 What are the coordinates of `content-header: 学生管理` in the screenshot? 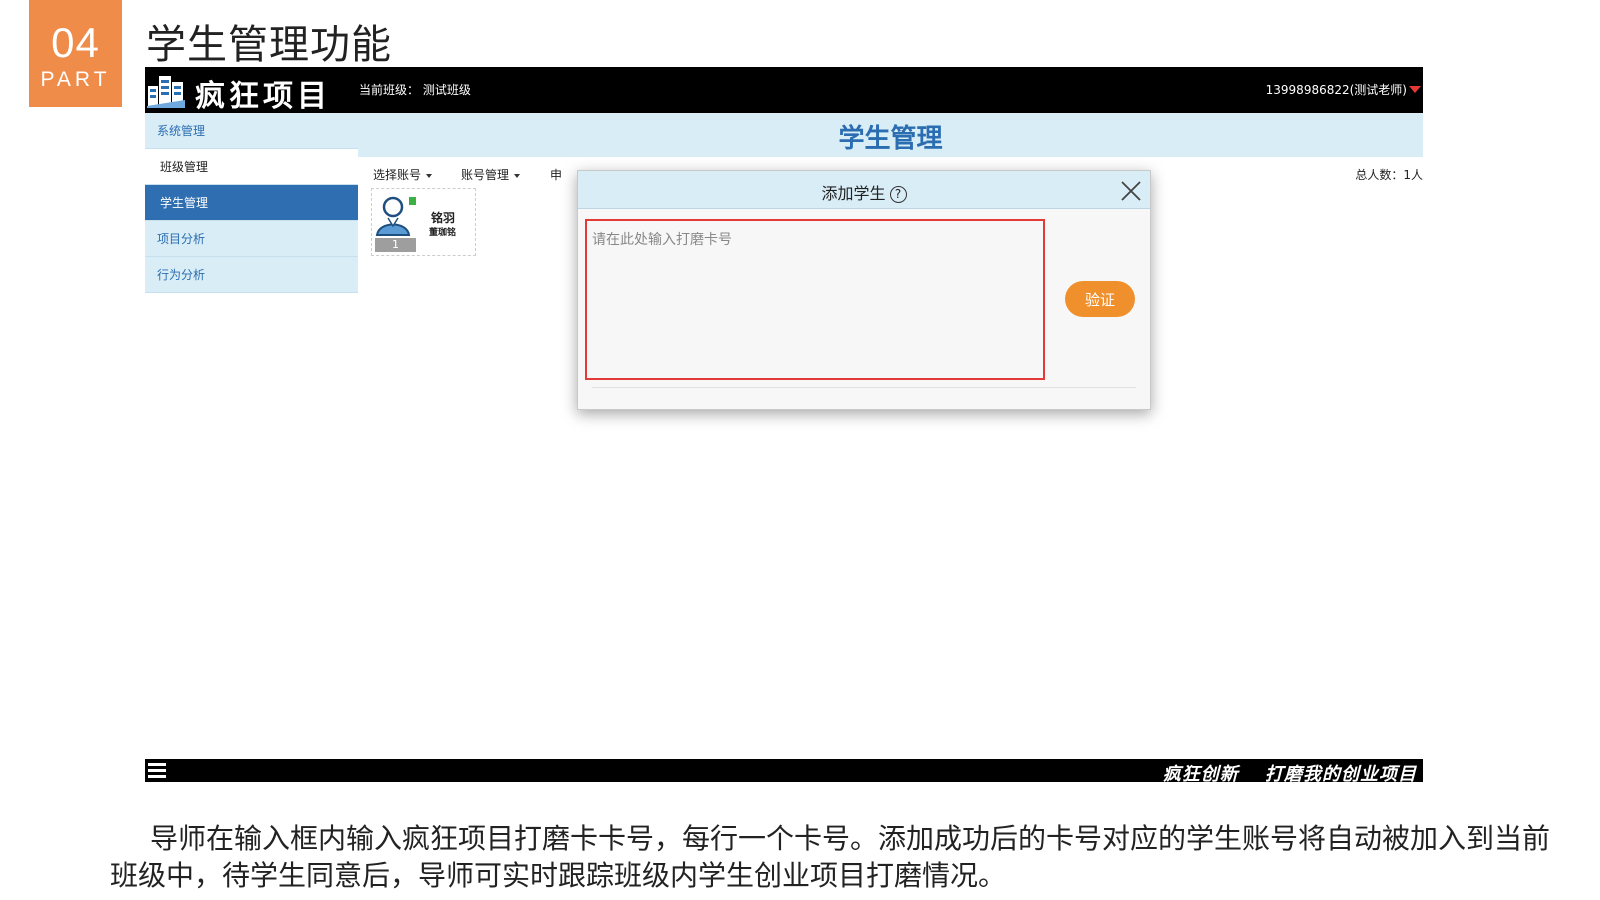 It's located at (890, 135).